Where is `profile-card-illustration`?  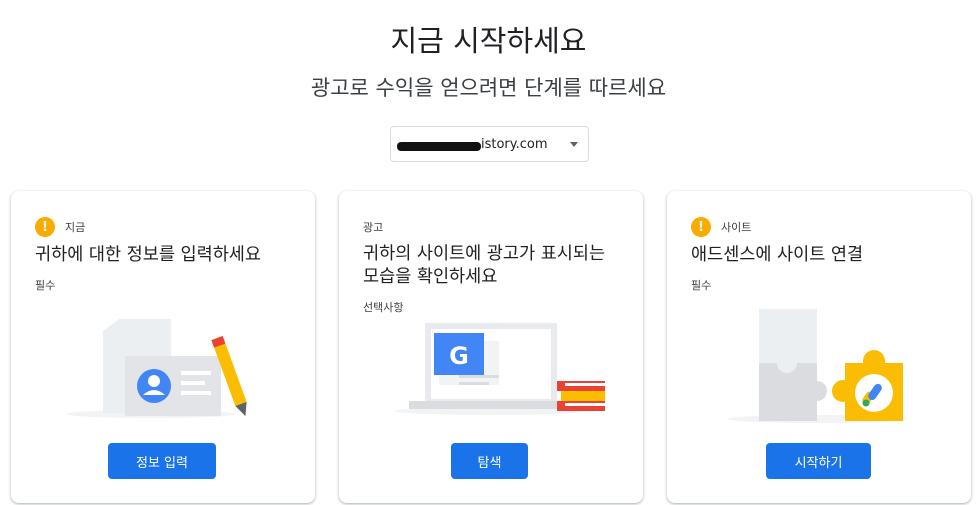 profile-card-illustration is located at coordinates (156, 368).